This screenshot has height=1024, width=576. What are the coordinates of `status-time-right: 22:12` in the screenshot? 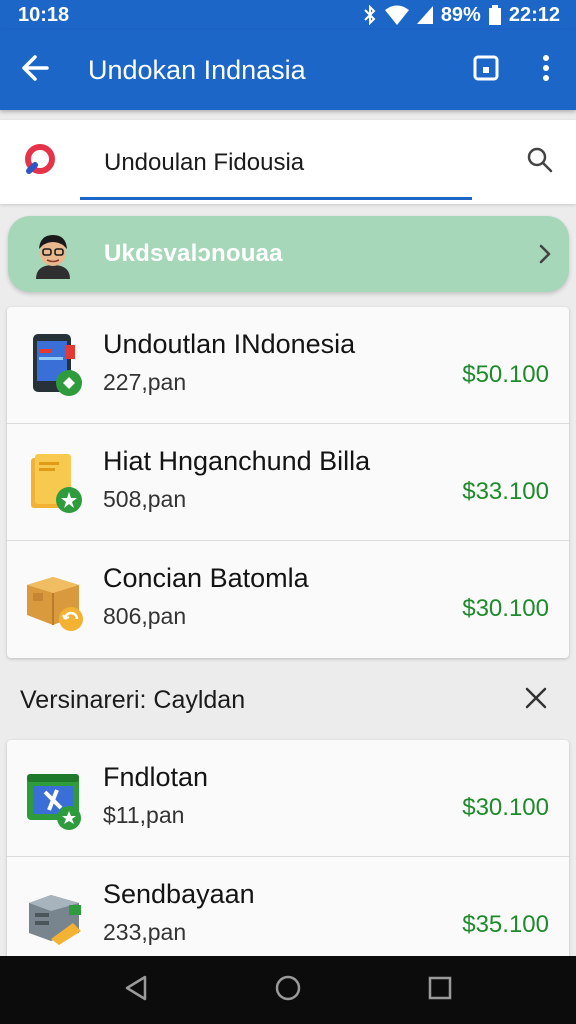 It's located at (534, 14).